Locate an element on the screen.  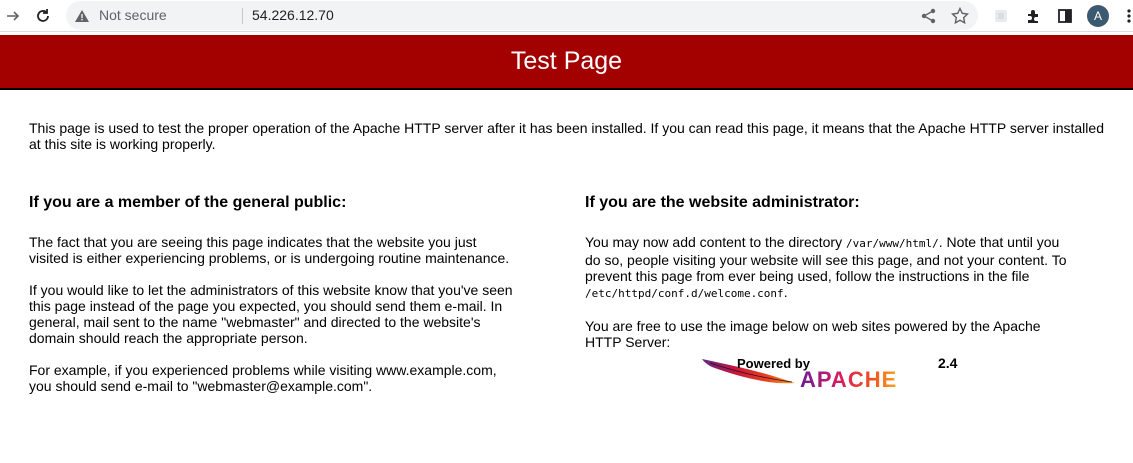
page-banner: Test Page is located at coordinates (566, 62).